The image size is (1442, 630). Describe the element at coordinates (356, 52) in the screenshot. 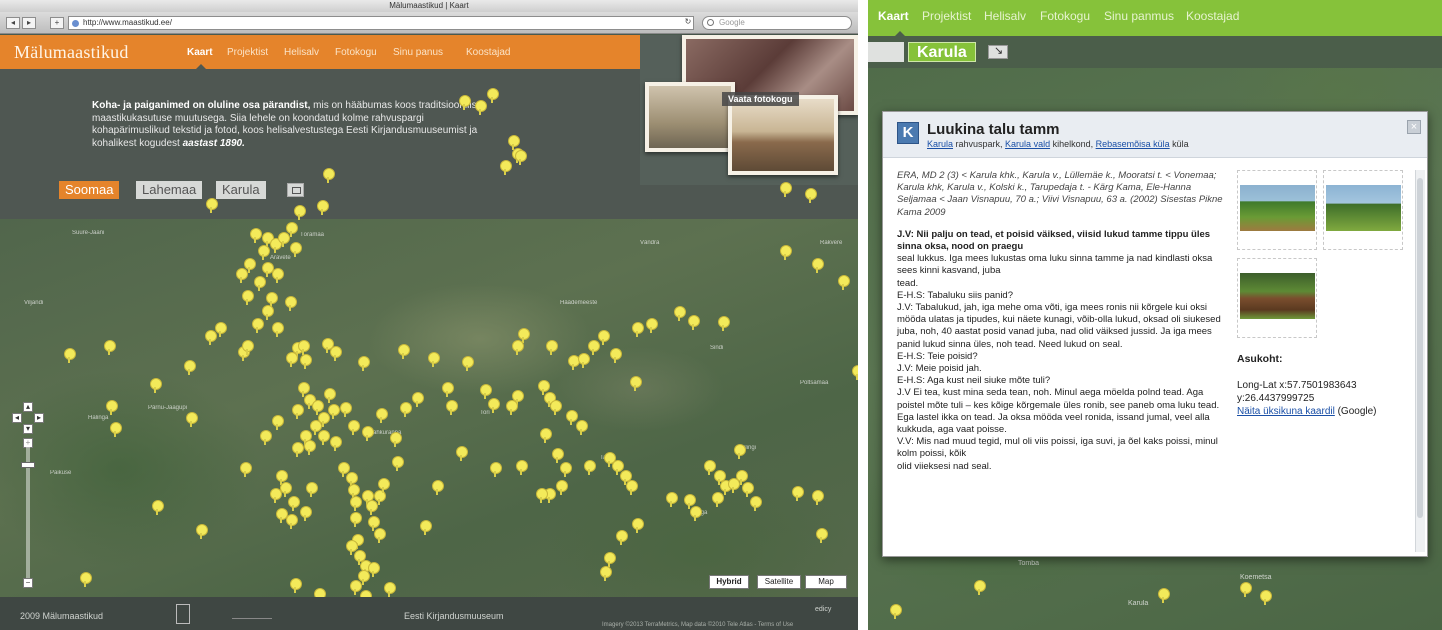

I see `nav-fotokogu: Fotokogu` at that location.